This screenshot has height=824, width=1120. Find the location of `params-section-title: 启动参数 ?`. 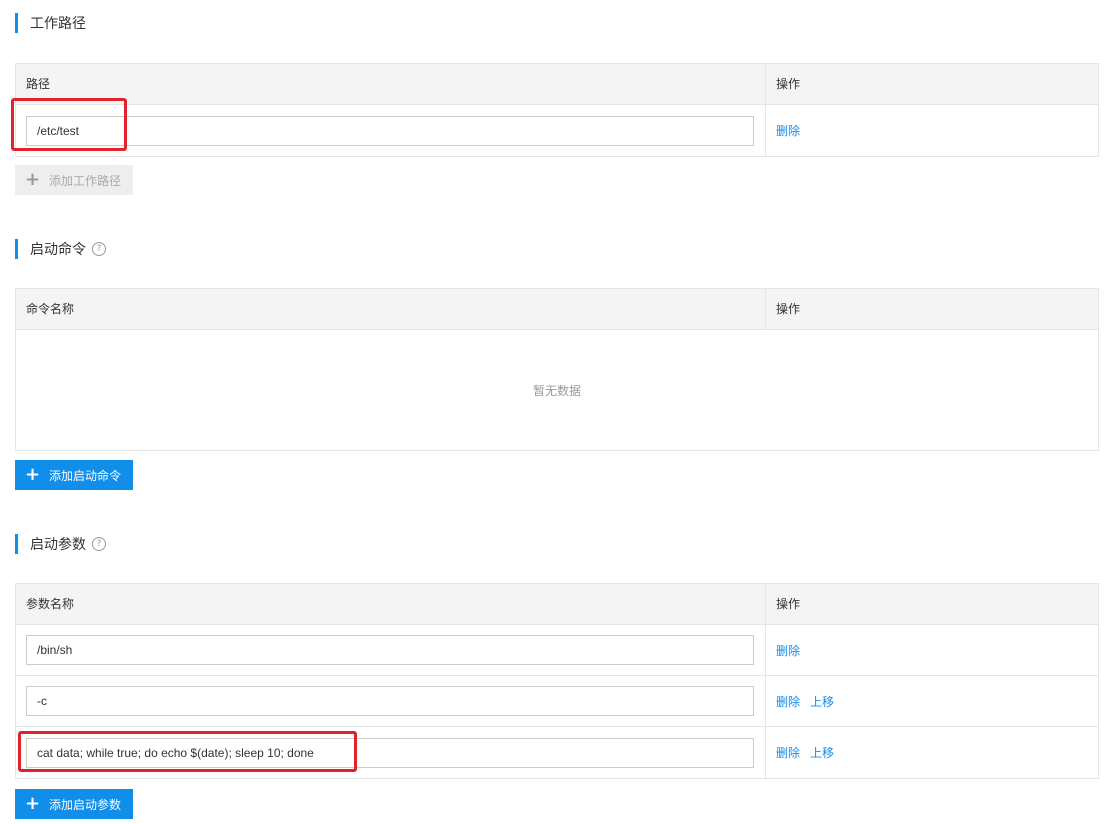

params-section-title: 启动参数 ? is located at coordinates (60, 544).